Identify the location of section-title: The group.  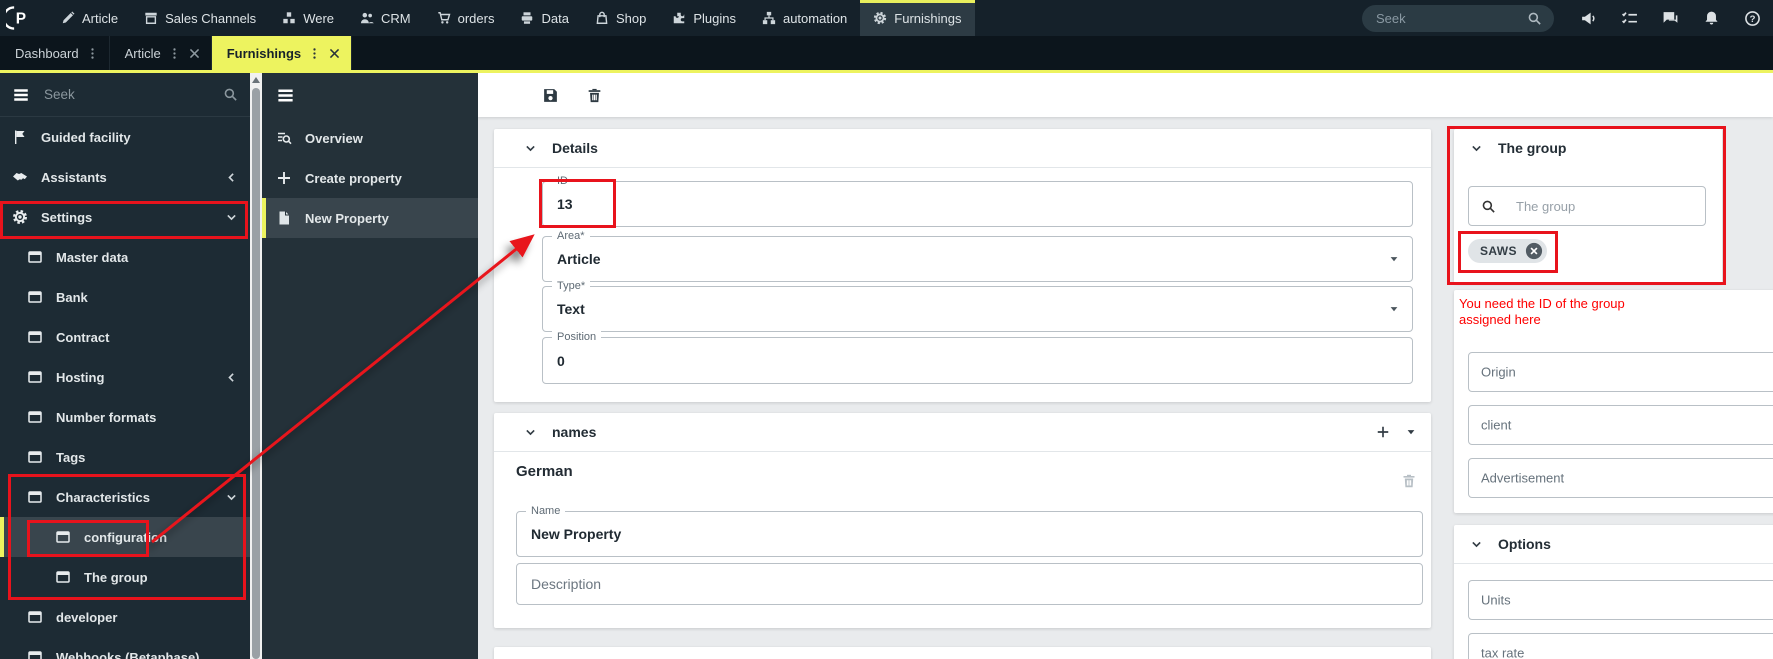
(1532, 148).